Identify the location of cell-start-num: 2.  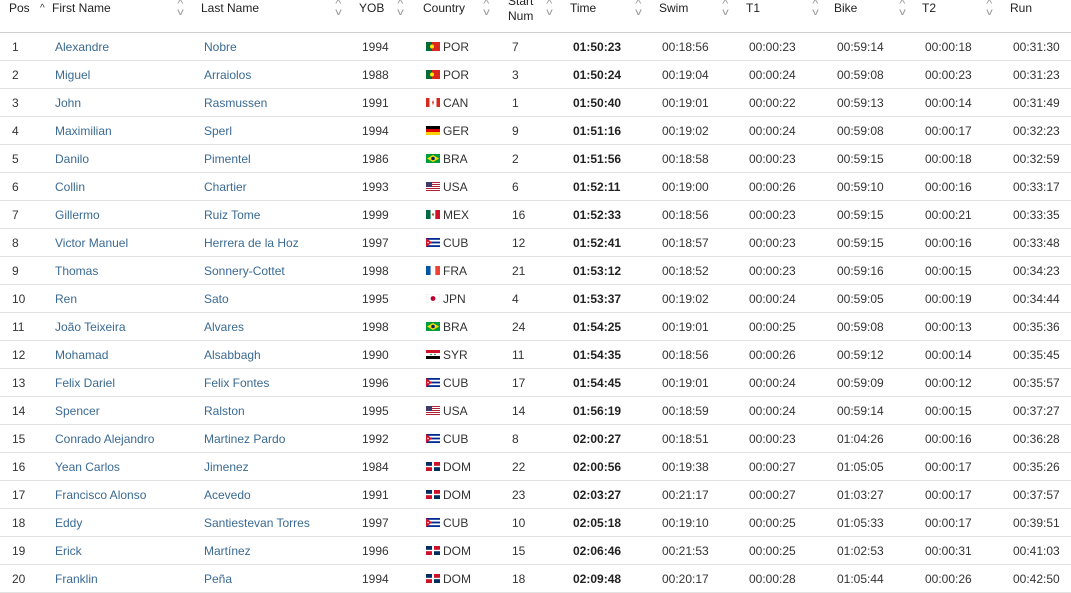
(515, 159).